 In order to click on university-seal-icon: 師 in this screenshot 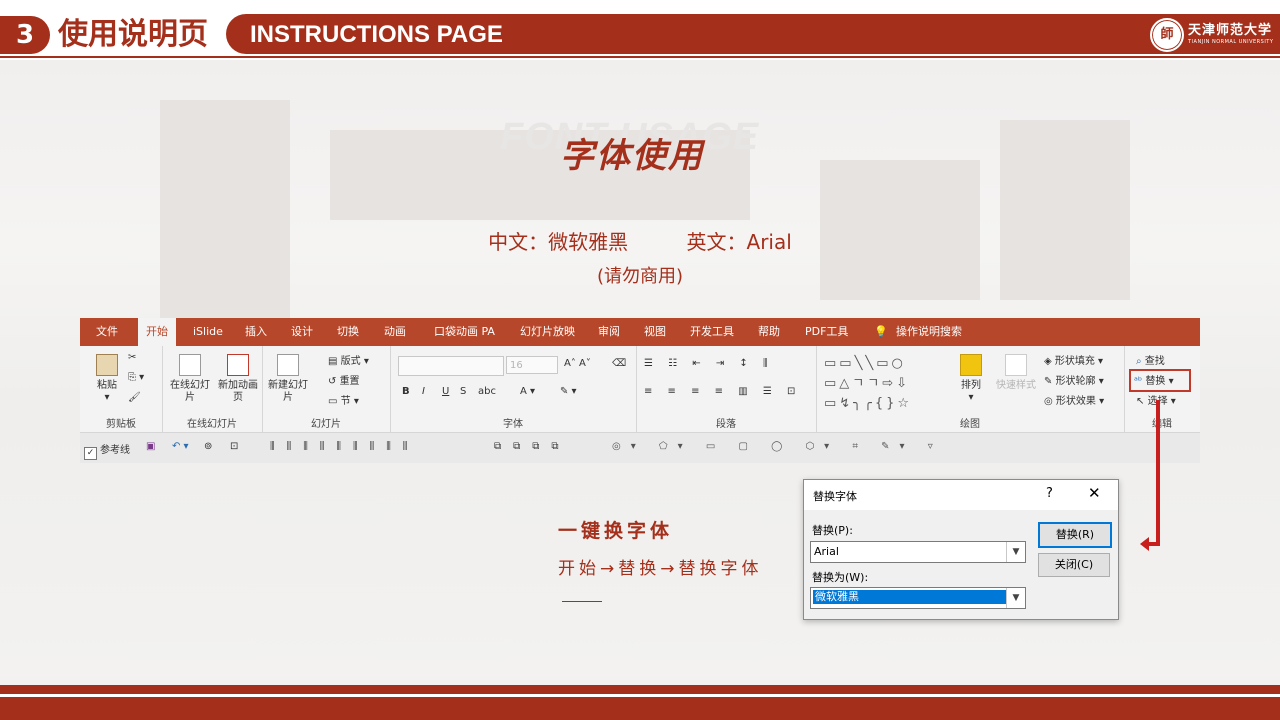, I will do `click(1167, 35)`.